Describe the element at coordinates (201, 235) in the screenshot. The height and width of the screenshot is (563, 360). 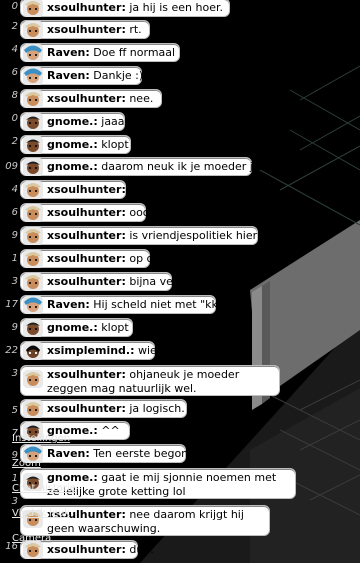
I see `chat-message-text: is vriendjespolitiek hier he.` at that location.